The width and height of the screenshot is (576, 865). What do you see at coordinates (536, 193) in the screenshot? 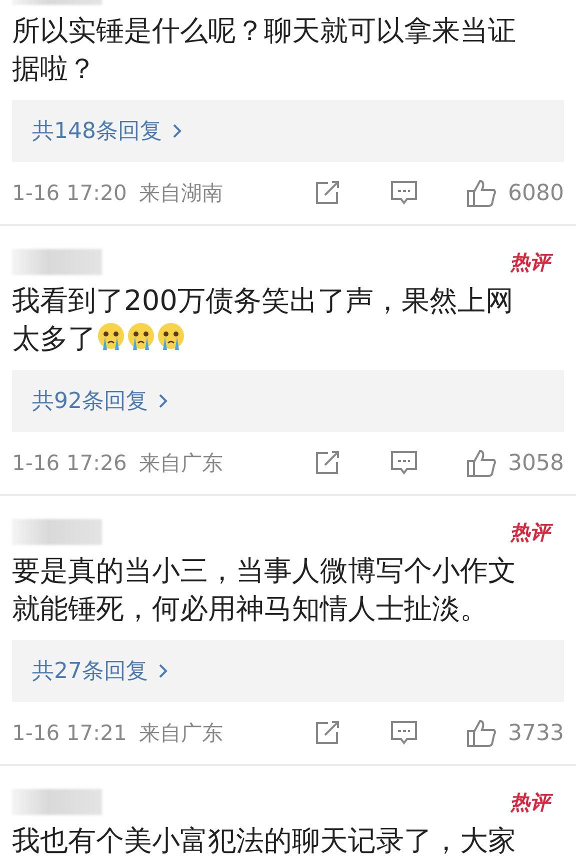
I see `like-count: 6080` at bounding box center [536, 193].